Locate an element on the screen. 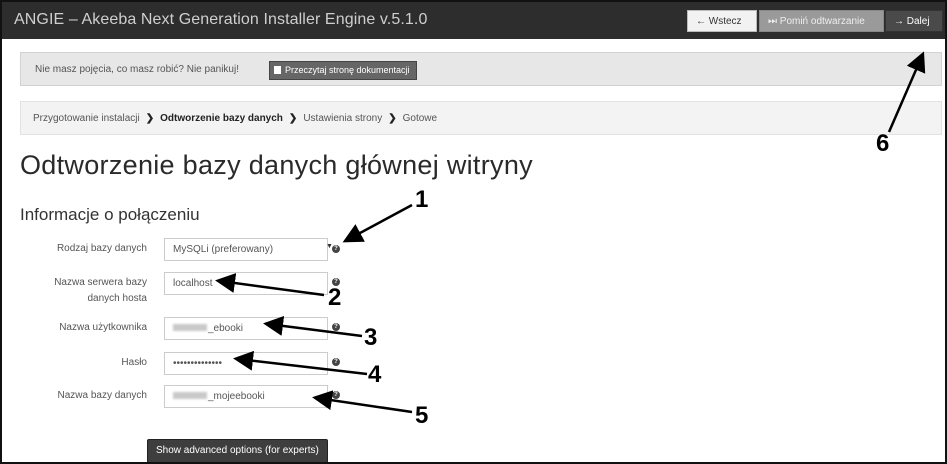  annotation-number: 2 is located at coordinates (335, 297).